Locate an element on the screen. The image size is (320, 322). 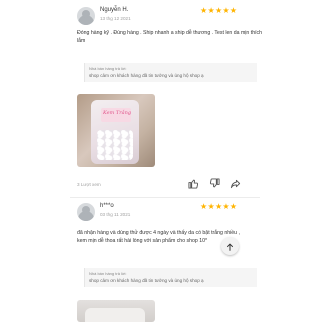
product-jar-image: Kem Trắng is located at coordinates (115, 132).